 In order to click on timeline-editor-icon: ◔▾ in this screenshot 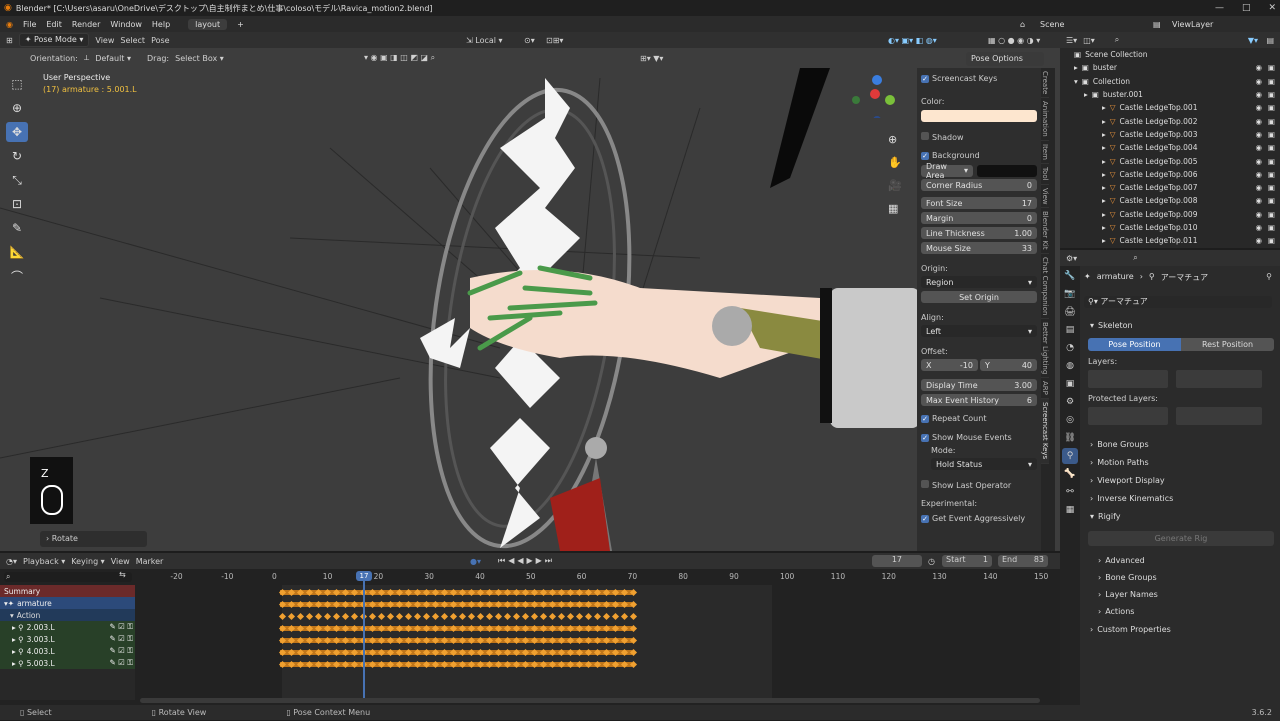, I will do `click(11, 561)`.